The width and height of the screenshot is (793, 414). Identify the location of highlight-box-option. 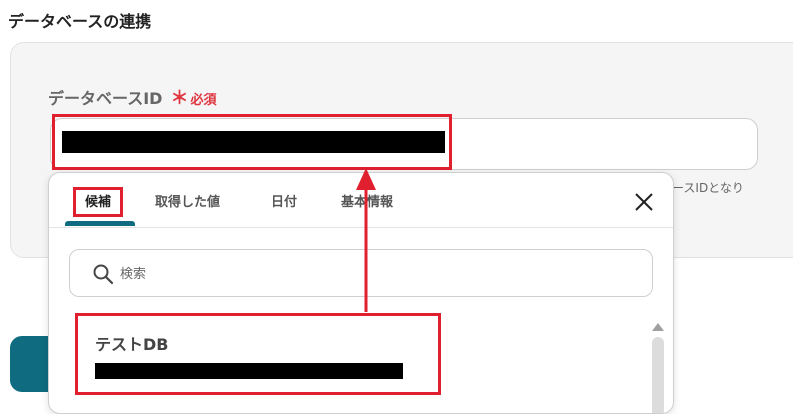
(258, 354).